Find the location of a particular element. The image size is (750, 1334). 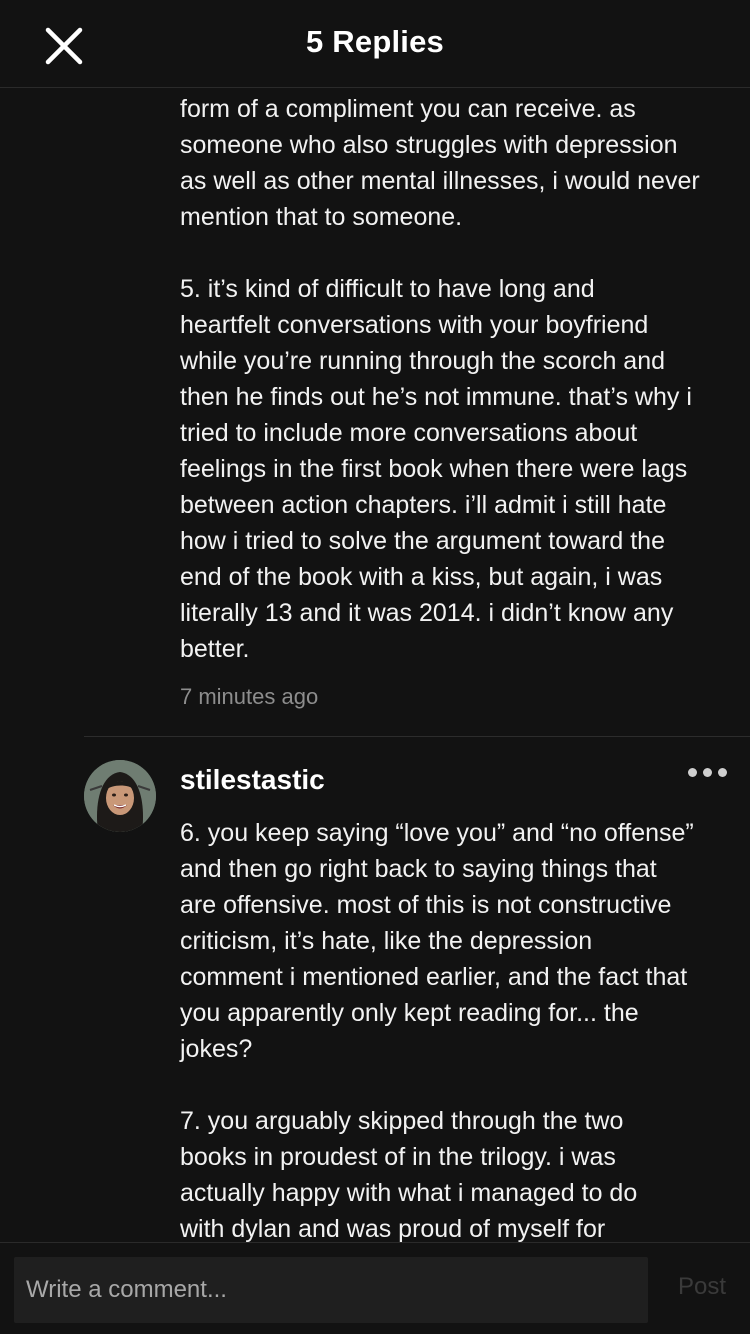

more-options-icon is located at coordinates (692, 772).